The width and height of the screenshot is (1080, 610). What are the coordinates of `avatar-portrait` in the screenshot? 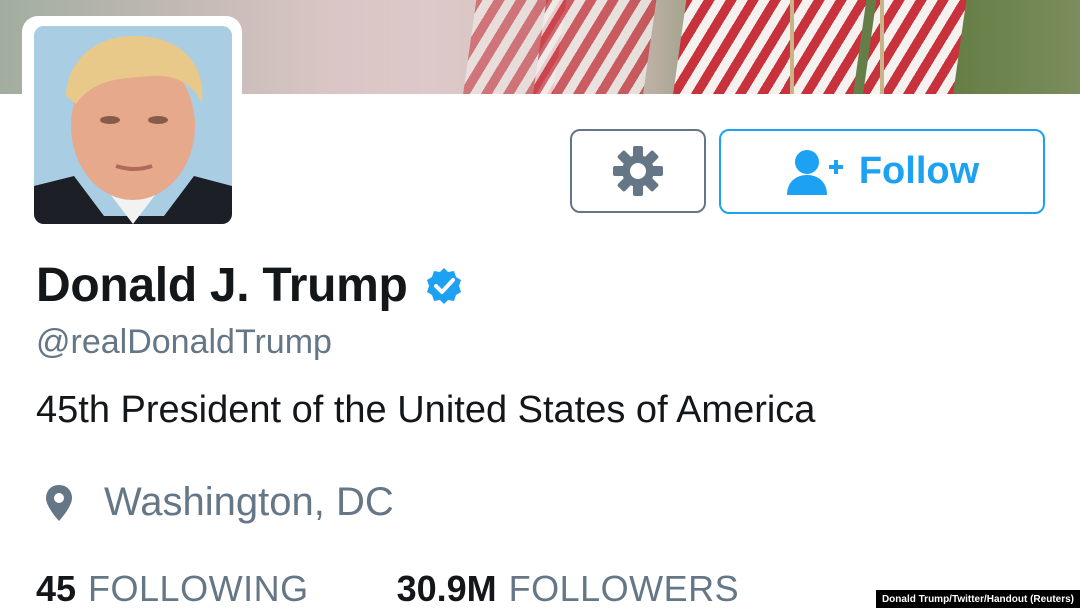 It's located at (133, 125).